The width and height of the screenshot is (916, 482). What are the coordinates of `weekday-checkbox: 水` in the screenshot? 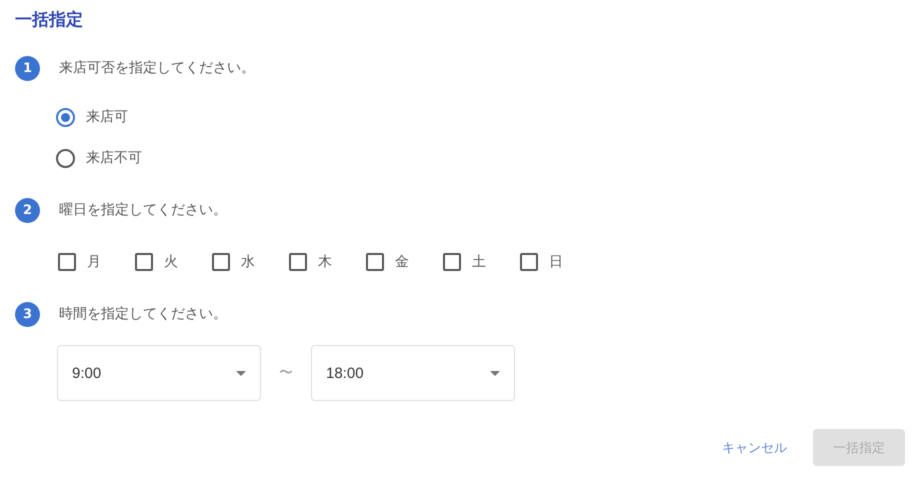 It's located at (233, 262).